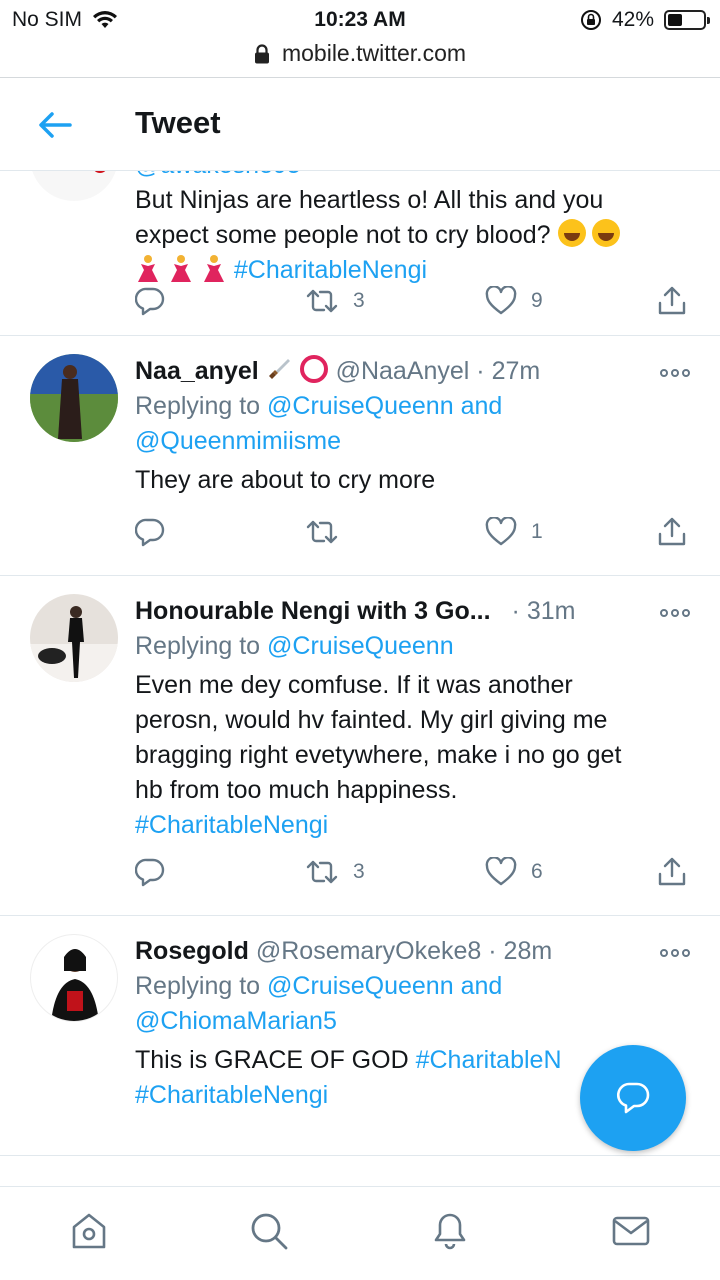 The width and height of the screenshot is (720, 1280). Describe the element at coordinates (285, 480) in the screenshot. I see `tweet-text: They are about to cry more` at that location.